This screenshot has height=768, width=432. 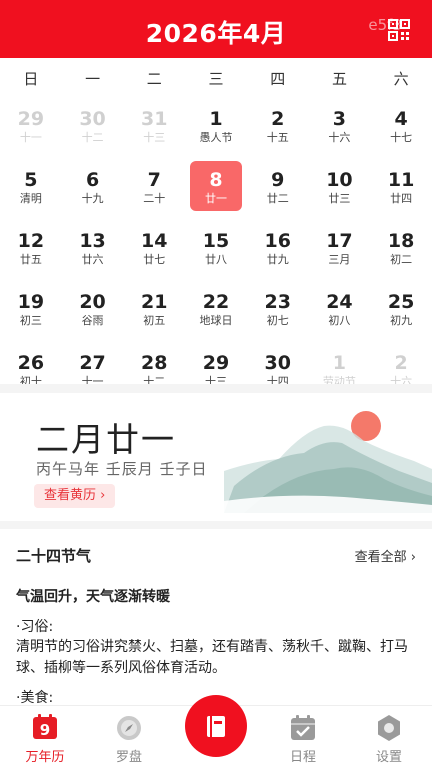 I want to click on day-cell: 14 廿七, so click(x=154, y=252).